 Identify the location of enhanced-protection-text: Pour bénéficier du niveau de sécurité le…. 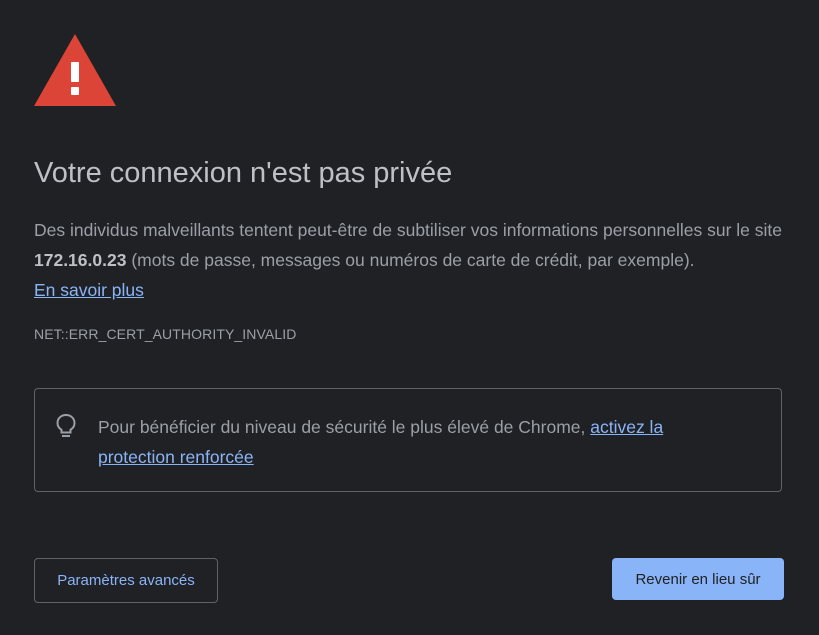
(408, 442).